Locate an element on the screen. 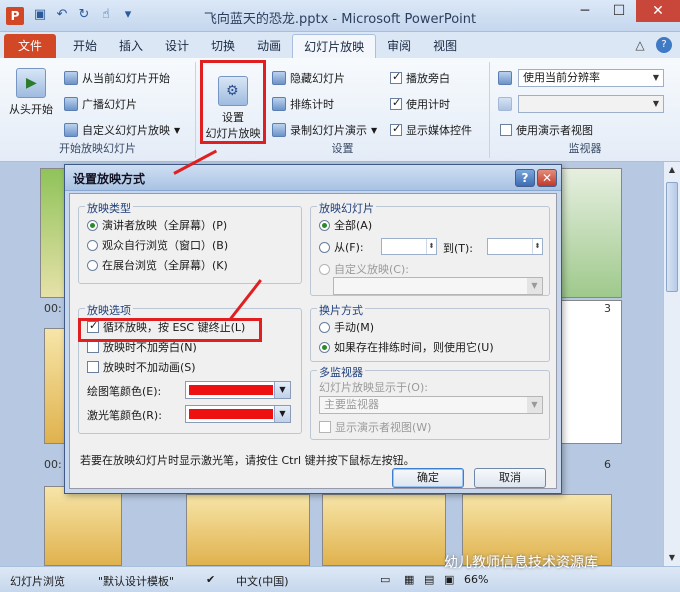  use-timings-checkbox: 使用计时 is located at coordinates (420, 104).